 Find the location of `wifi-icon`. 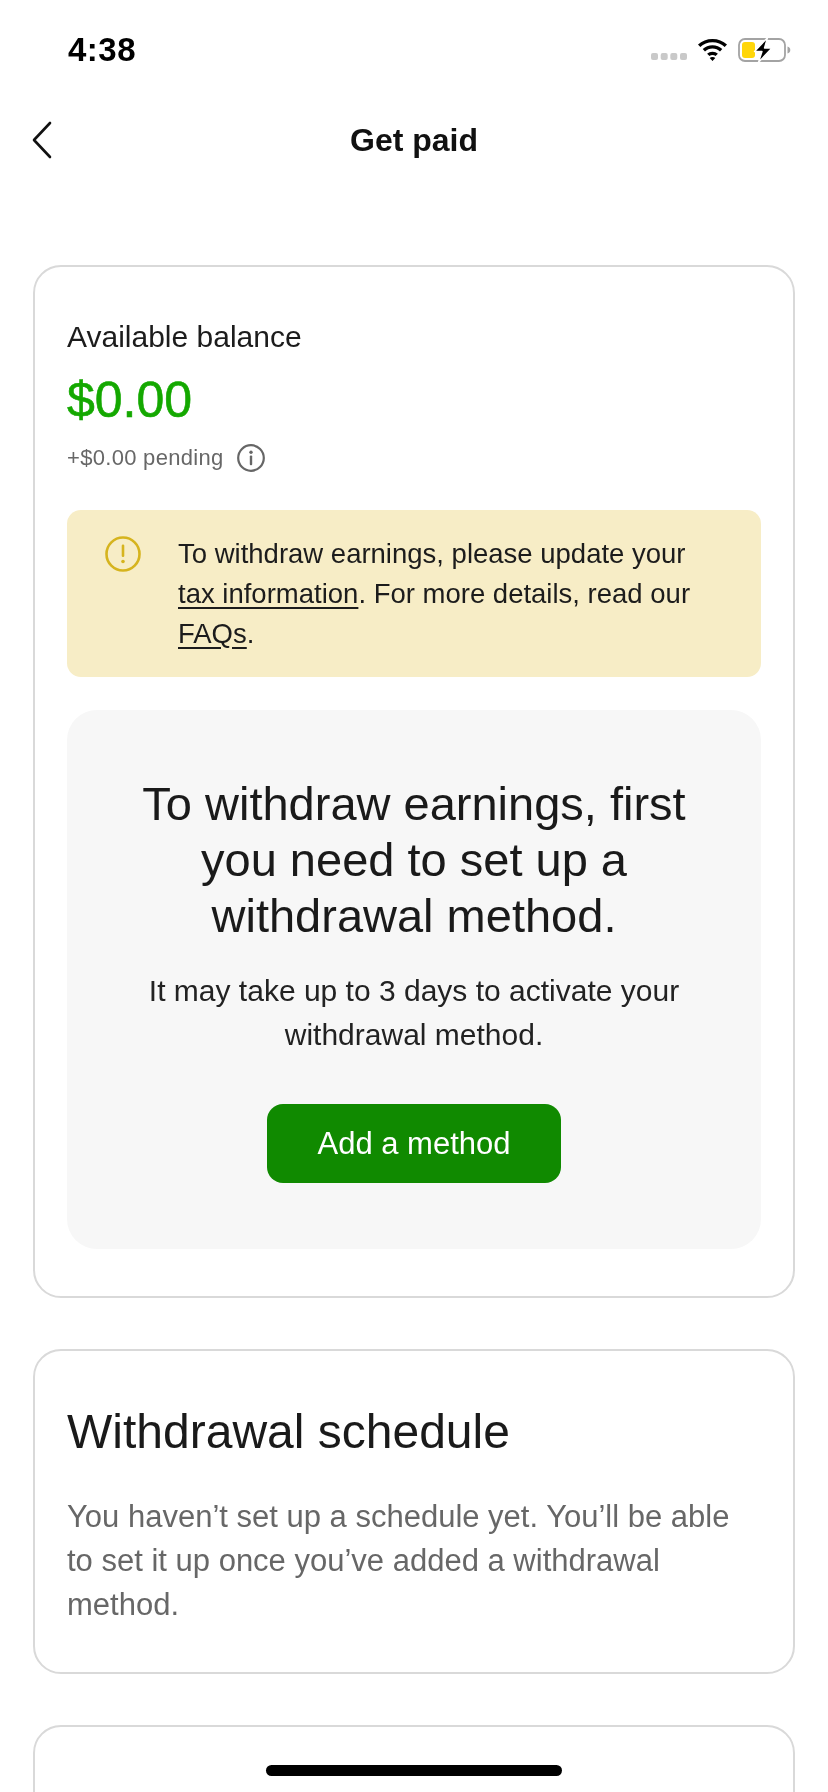

wifi-icon is located at coordinates (712, 50).